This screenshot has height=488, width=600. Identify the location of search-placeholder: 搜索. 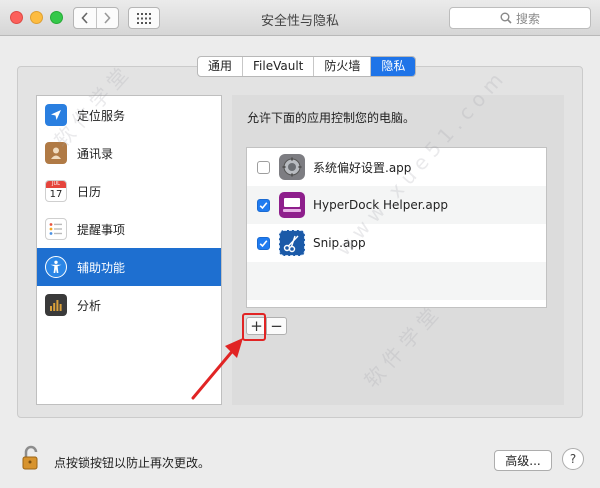
(527, 18).